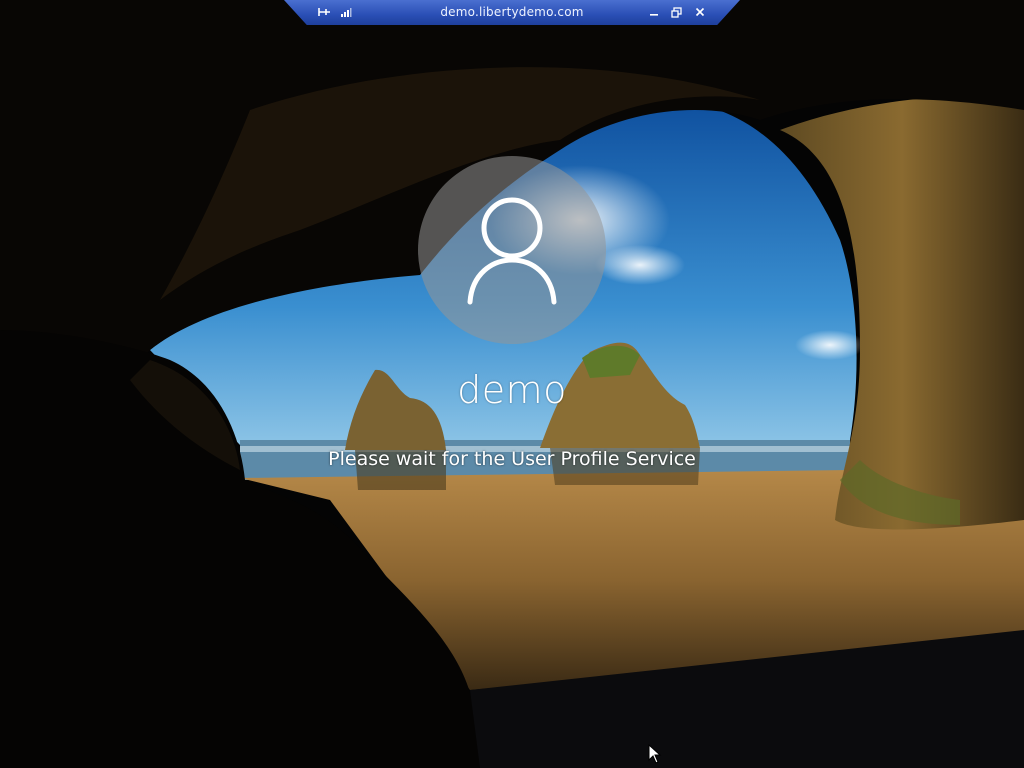 The width and height of the screenshot is (1024, 768). What do you see at coordinates (512, 390) in the screenshot?
I see `user-name: demo` at bounding box center [512, 390].